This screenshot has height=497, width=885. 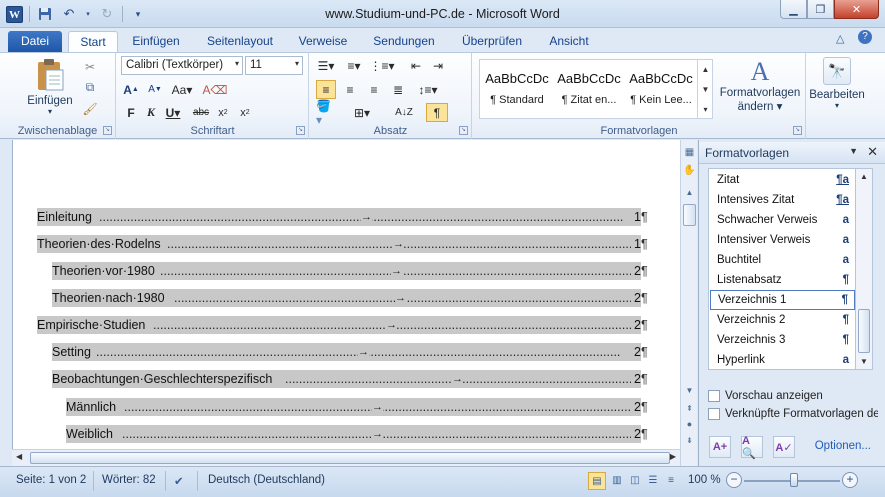 I want to click on bold-icon: F, so click(x=131, y=112).